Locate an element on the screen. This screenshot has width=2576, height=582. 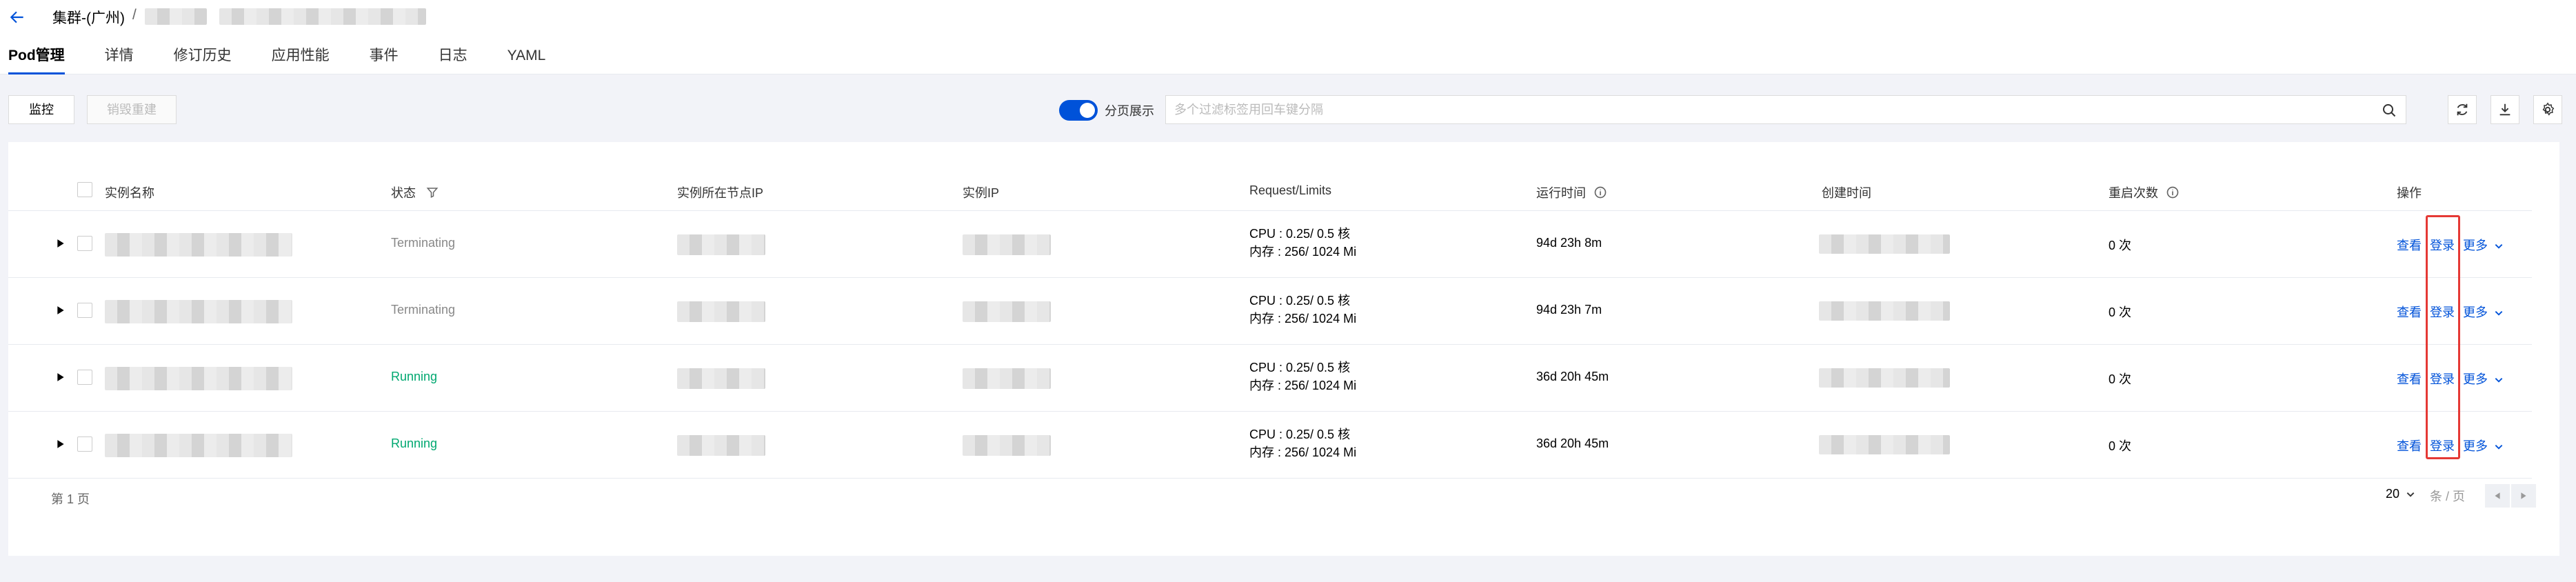
tab-revision-history: 修订历史 is located at coordinates (203, 60).